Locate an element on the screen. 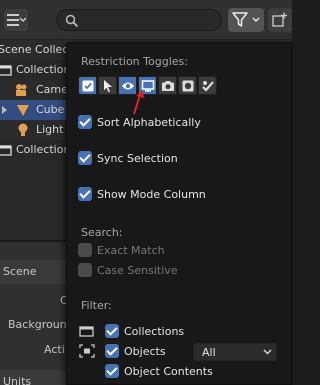  background-field-label: Backgroun is located at coordinates (37, 324).